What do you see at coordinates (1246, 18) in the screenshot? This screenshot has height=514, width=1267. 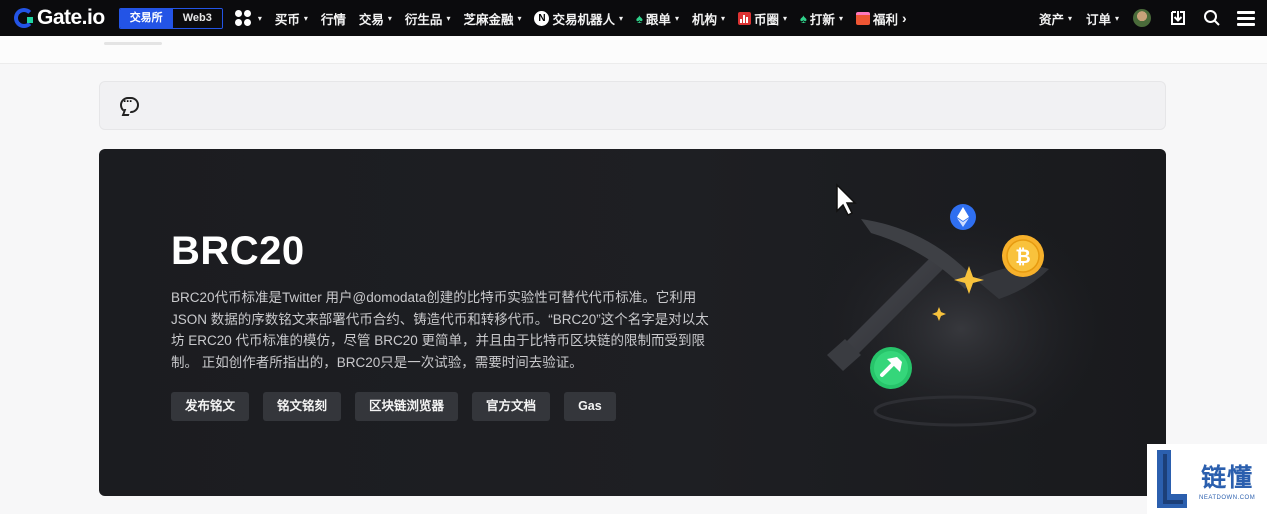 I see `hamburger-menu-icon` at bounding box center [1246, 18].